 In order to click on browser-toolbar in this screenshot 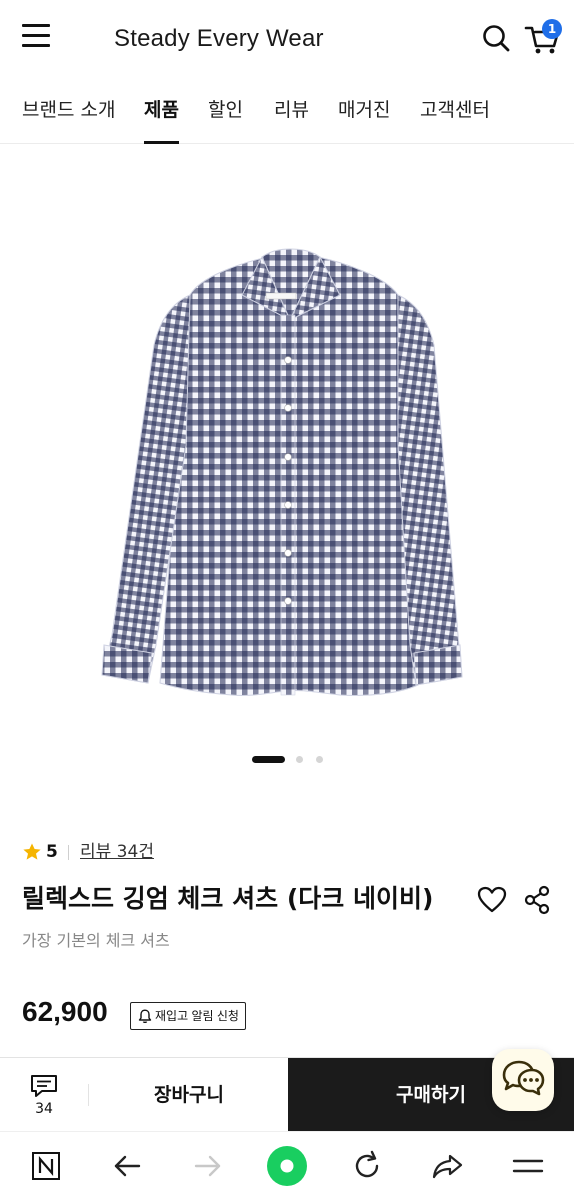, I will do `click(287, 1165)`.